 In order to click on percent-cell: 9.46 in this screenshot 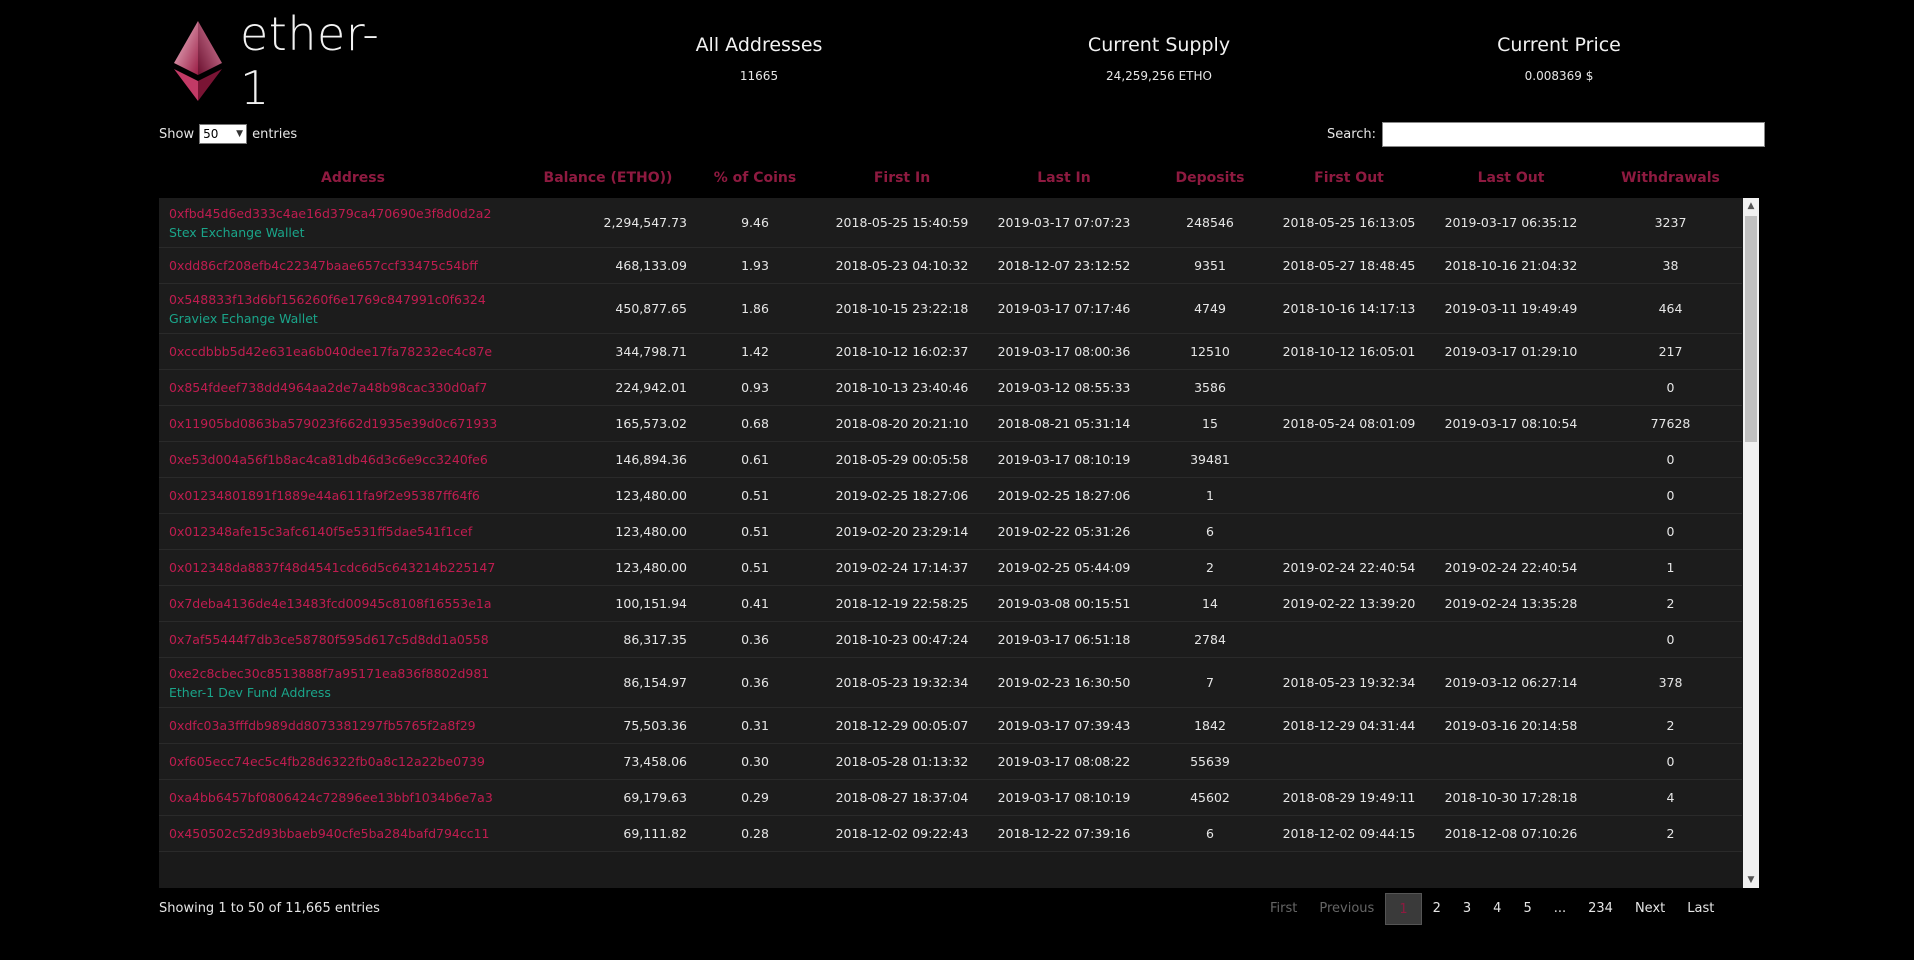, I will do `click(755, 222)`.